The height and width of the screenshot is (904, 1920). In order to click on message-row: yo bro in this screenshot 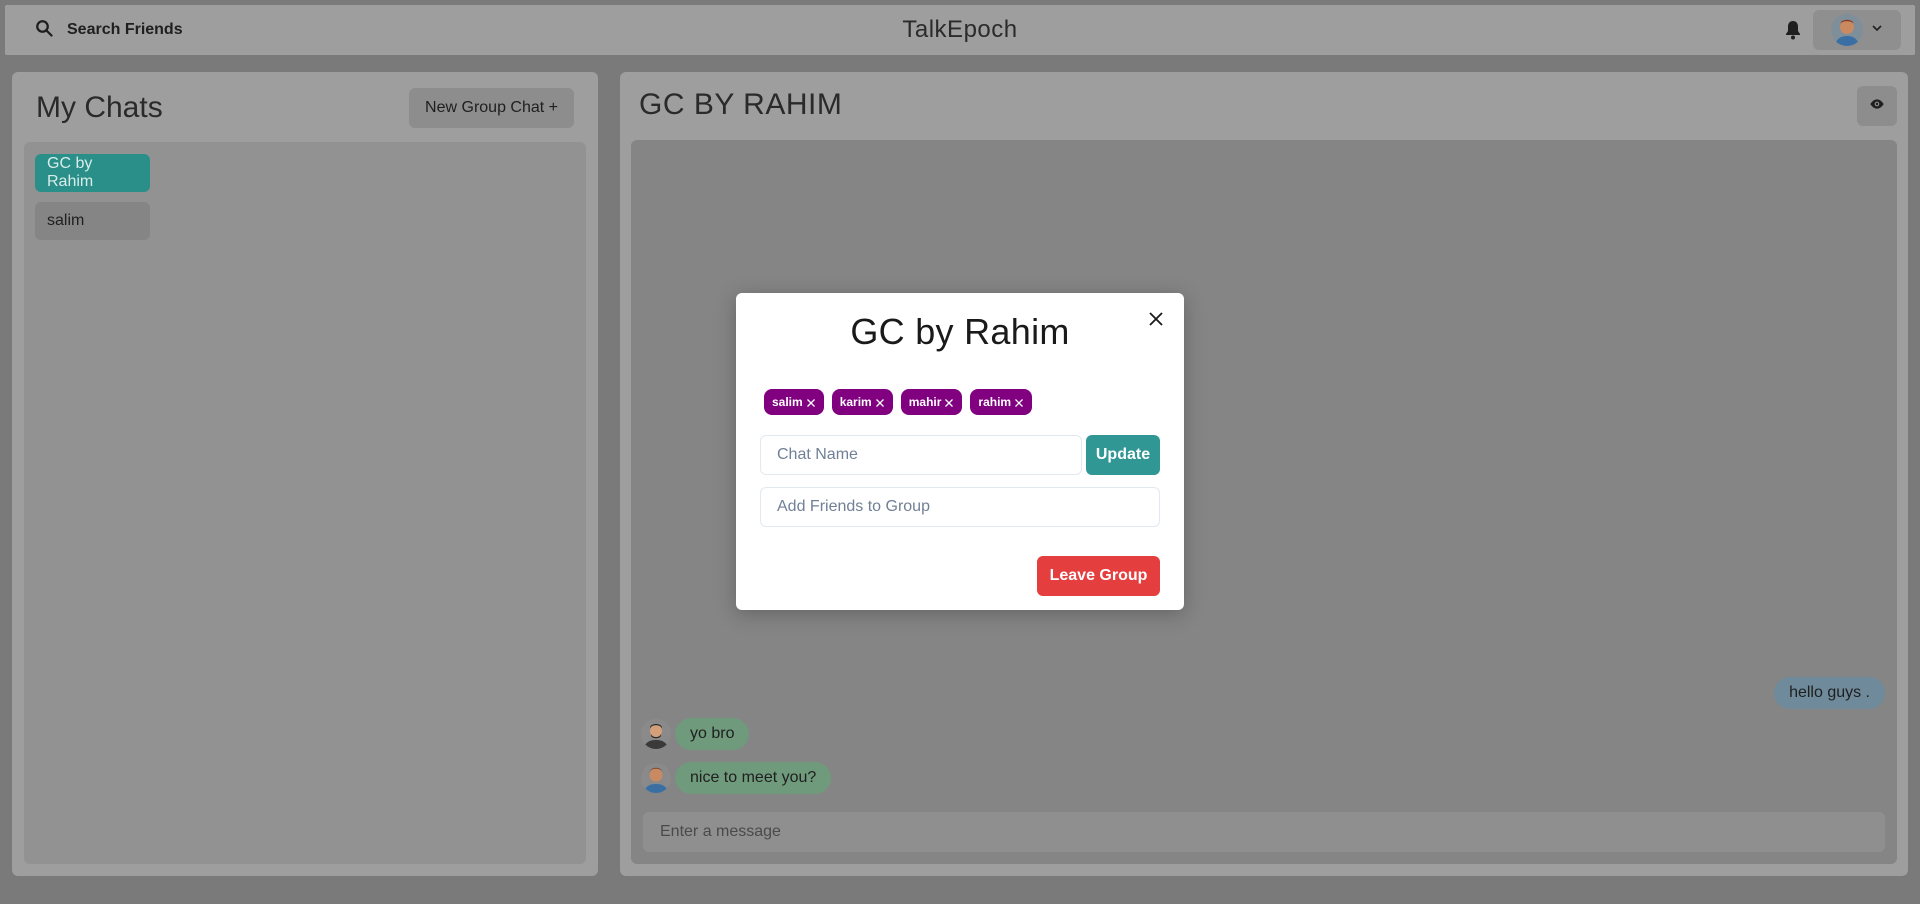, I will do `click(695, 734)`.